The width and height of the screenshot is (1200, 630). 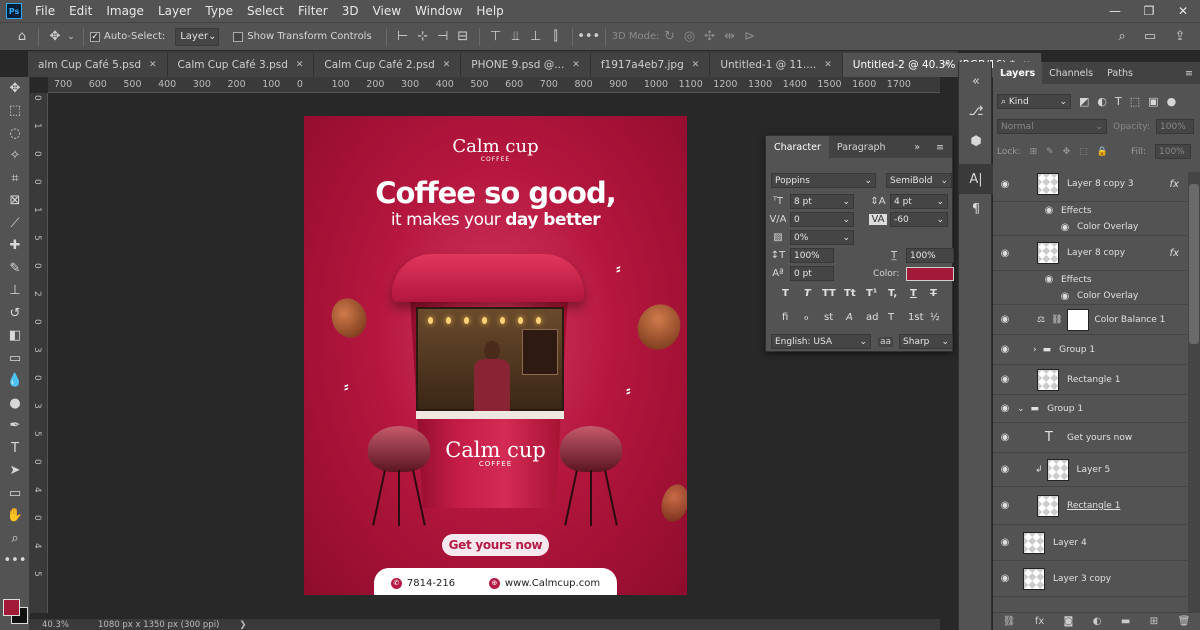 What do you see at coordinates (1149, 11) in the screenshot?
I see `restore-button: ❐` at bounding box center [1149, 11].